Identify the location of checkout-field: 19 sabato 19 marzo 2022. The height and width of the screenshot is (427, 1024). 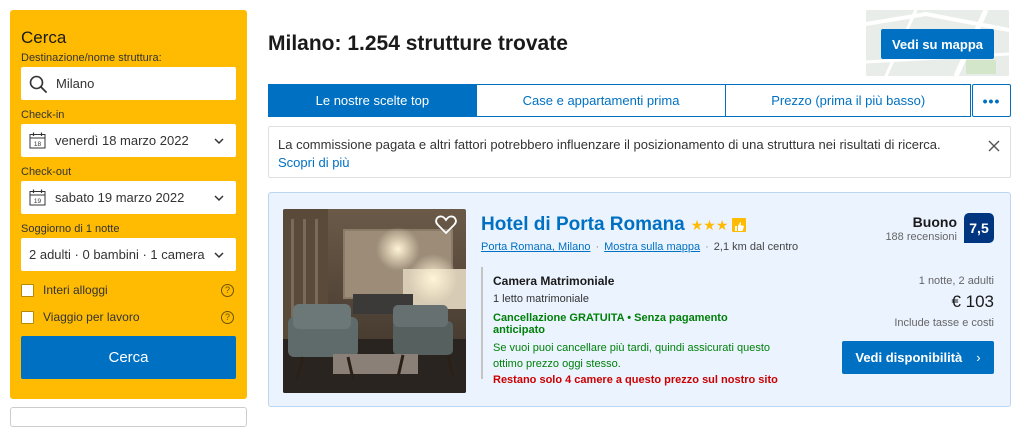
(128, 197).